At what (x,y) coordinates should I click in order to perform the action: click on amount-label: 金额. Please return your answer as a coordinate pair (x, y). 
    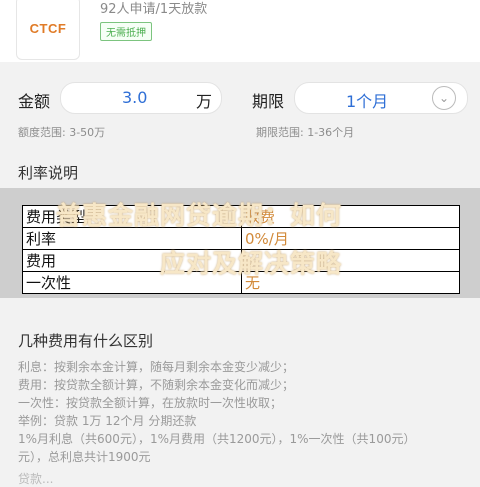
    Looking at the image, I should click on (34, 101).